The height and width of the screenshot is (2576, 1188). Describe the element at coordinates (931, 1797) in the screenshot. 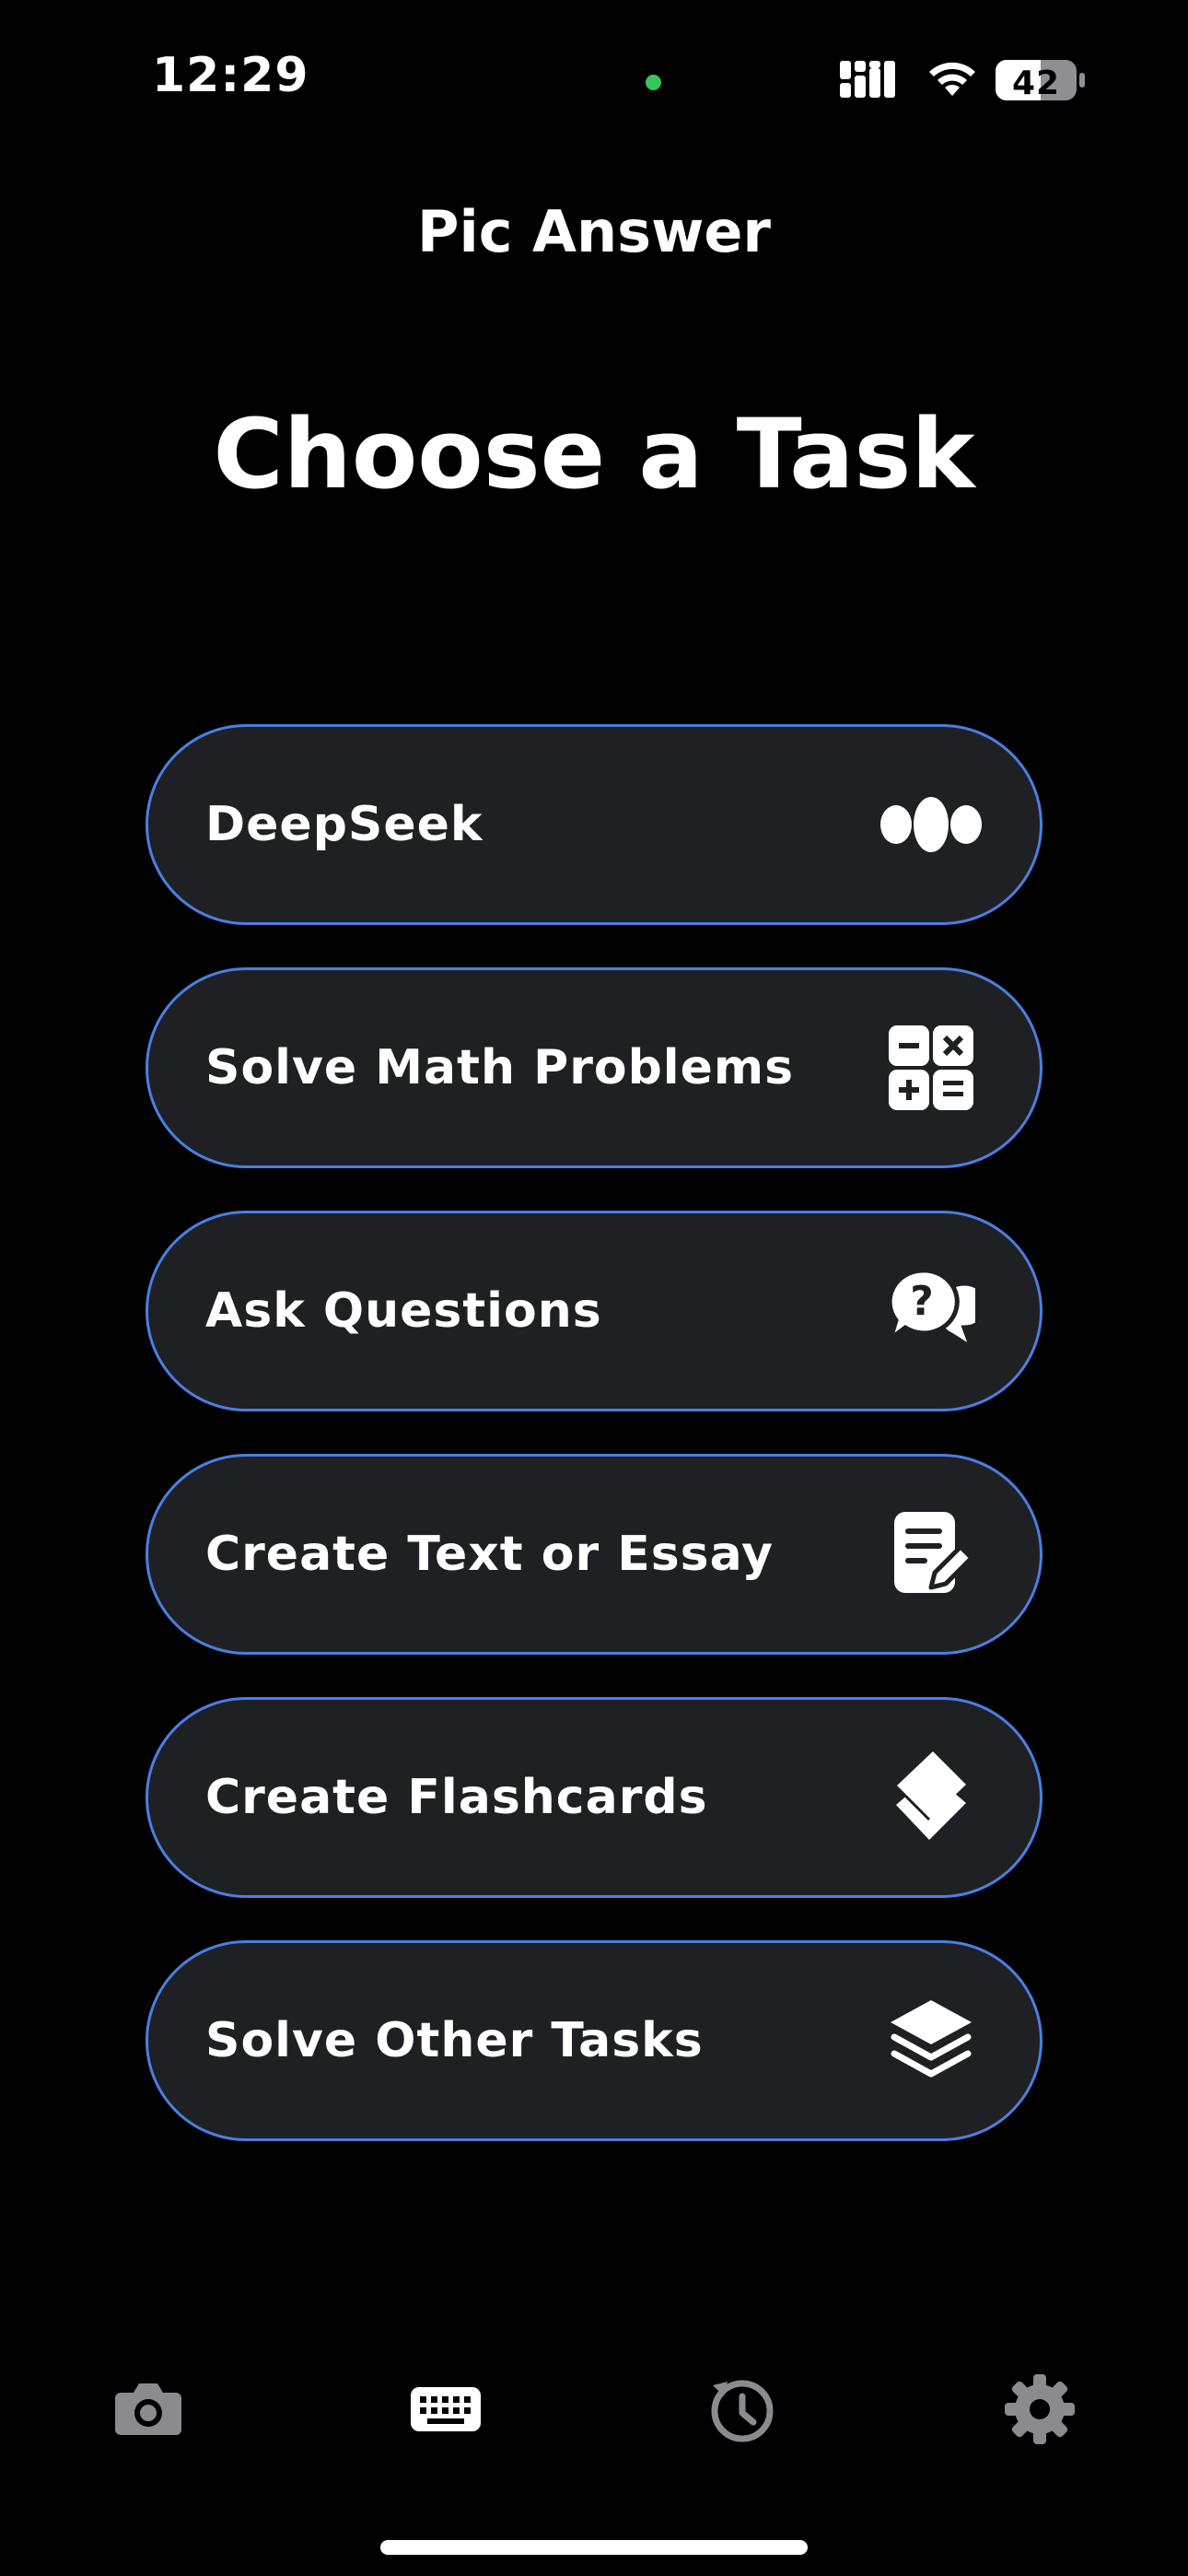

I see `flashcards-icon` at that location.